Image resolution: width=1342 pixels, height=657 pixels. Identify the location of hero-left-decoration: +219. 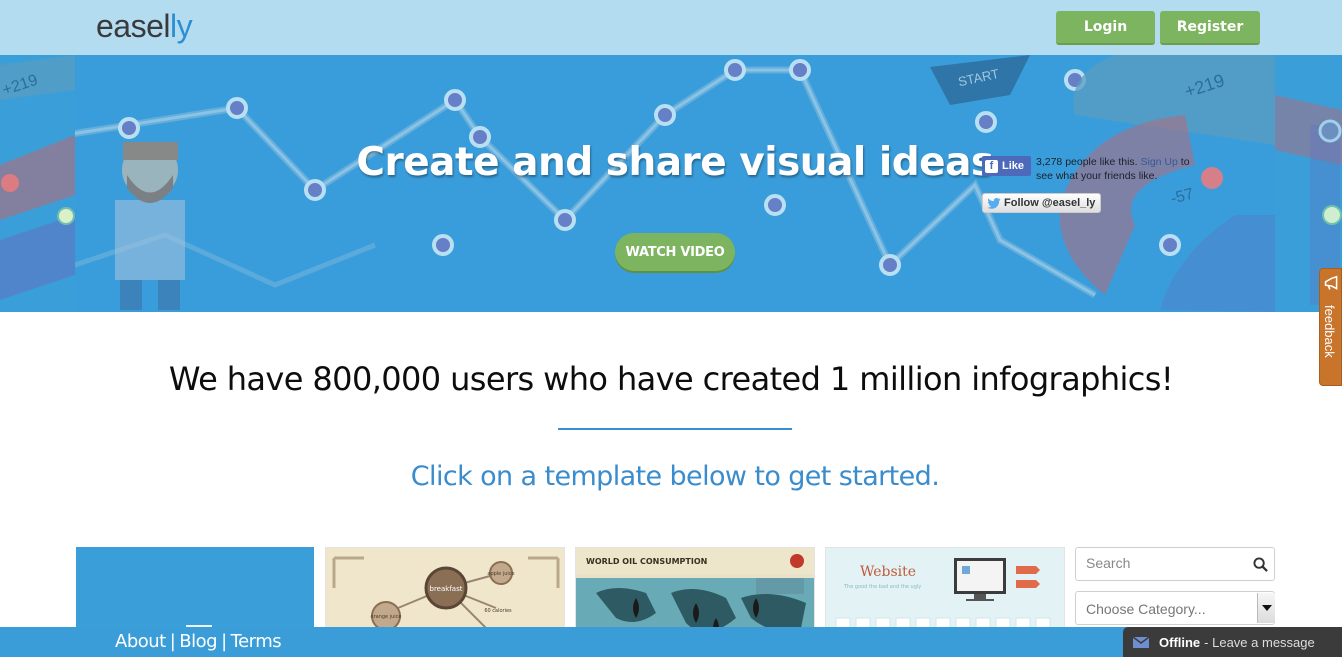
(37, 177).